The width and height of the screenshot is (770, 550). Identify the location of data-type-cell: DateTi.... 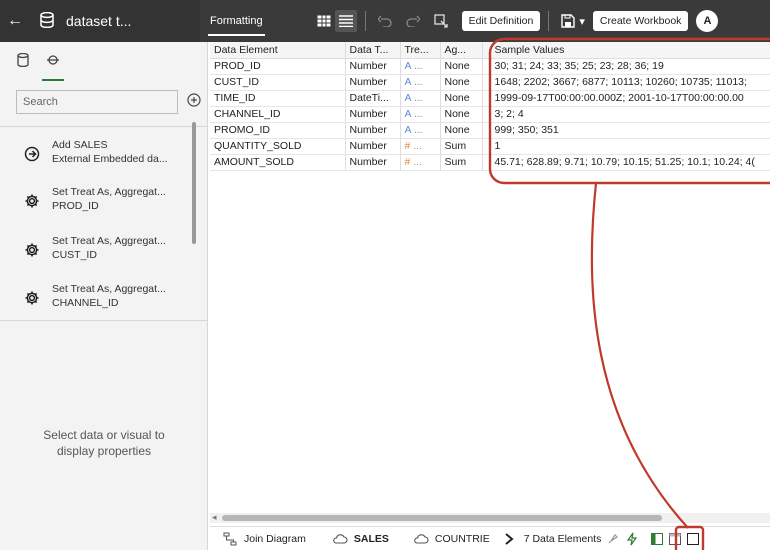
(373, 98).